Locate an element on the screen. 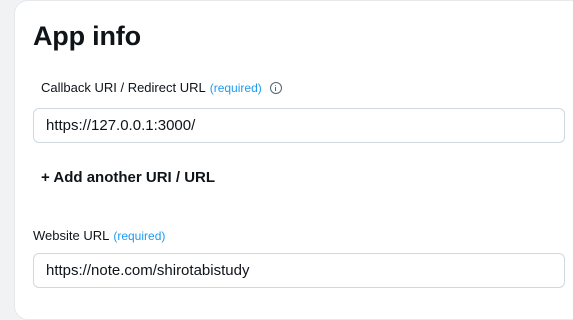 The image size is (573, 320). callback-url-label-text: Callback URI / Redirect URL is located at coordinates (123, 87).